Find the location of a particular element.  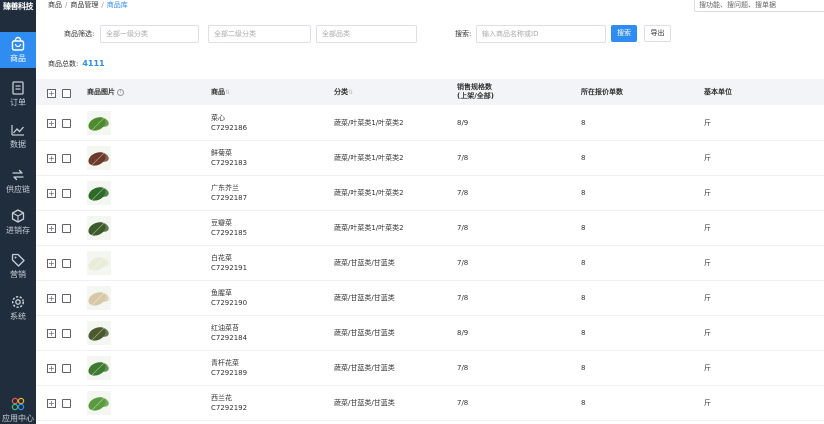

info-icon: i is located at coordinates (120, 92).